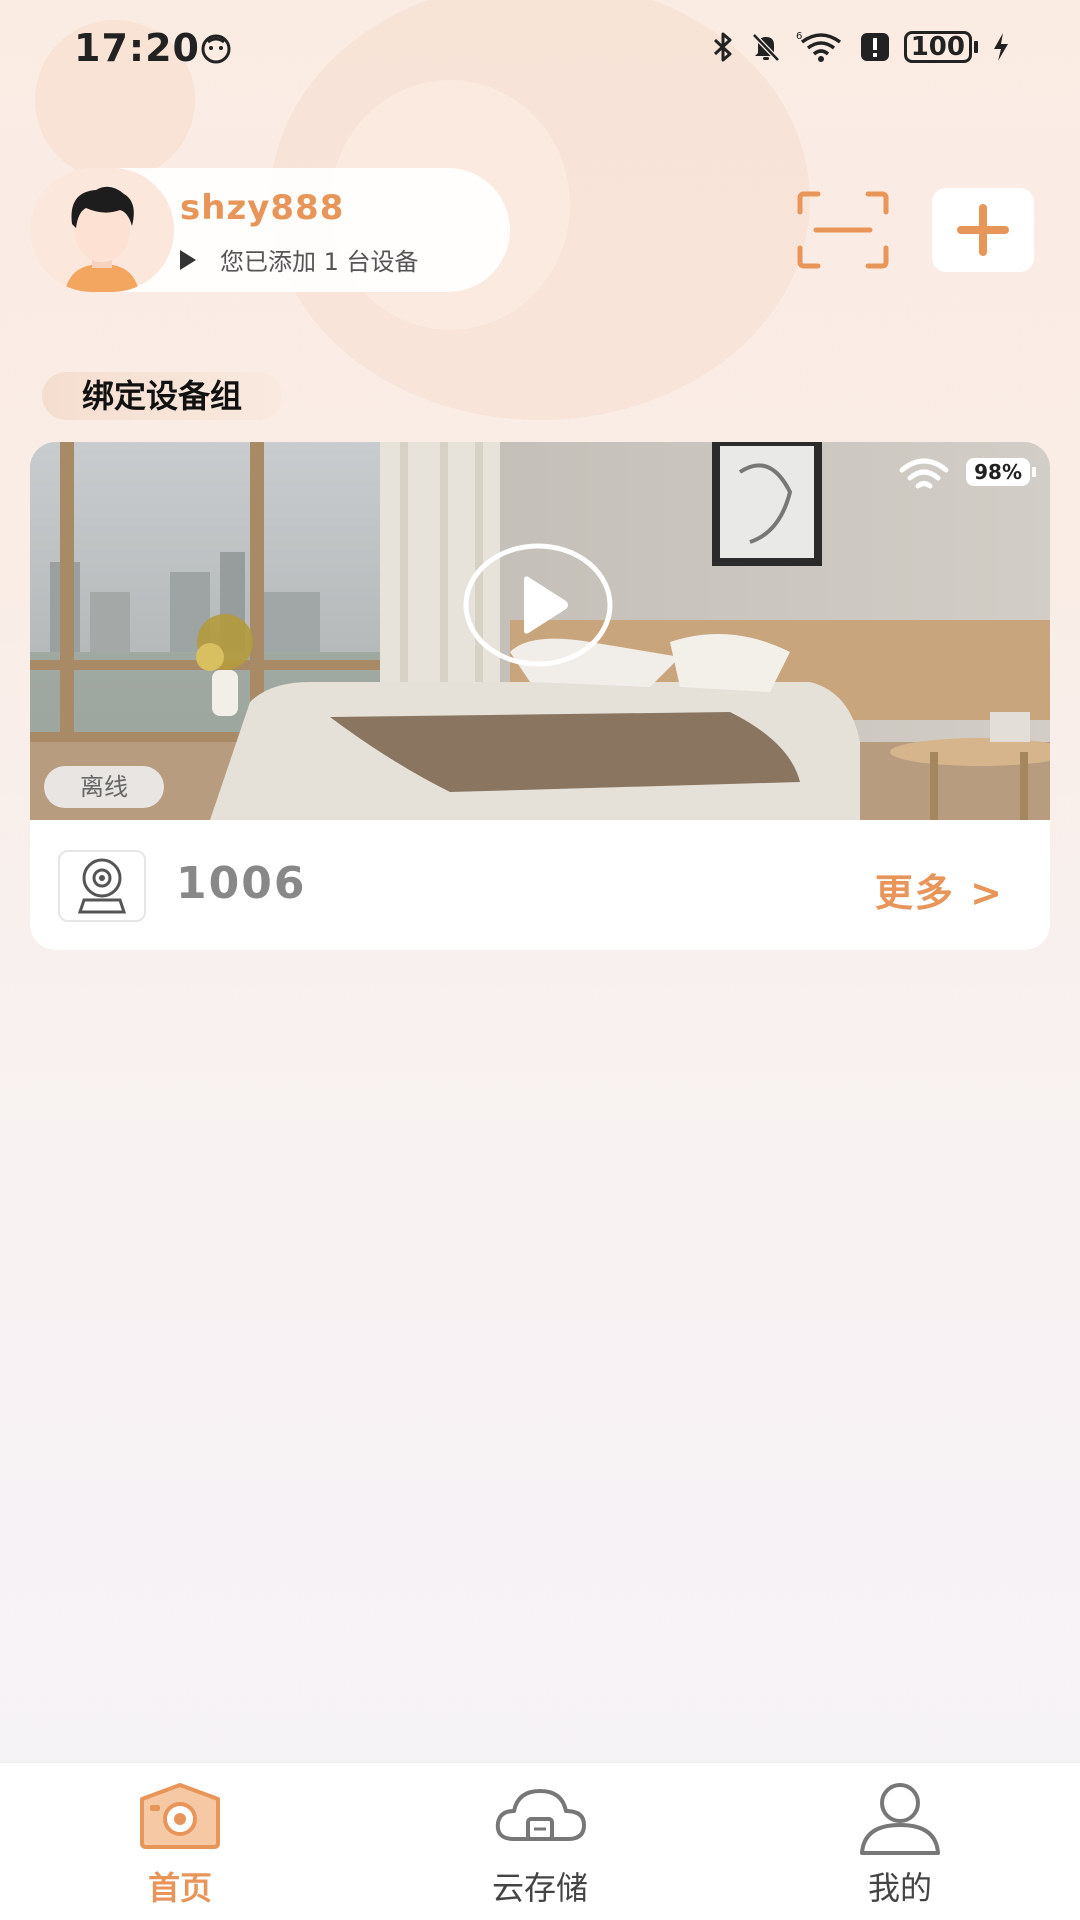  What do you see at coordinates (939, 889) in the screenshot?
I see `more-button: 更多 >` at bounding box center [939, 889].